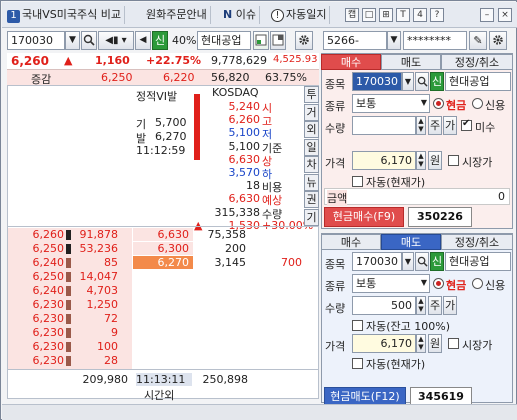 The height and width of the screenshot is (420, 517). Describe the element at coordinates (230, 262) in the screenshot. I see `ask-qty: 3,145` at that location.